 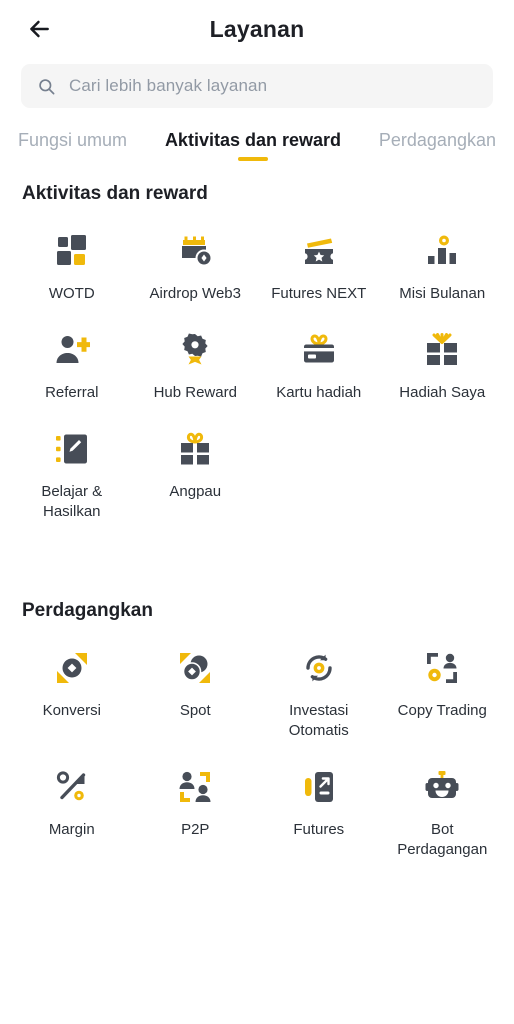 I want to click on service-item-investasi-otomatis: Investasi Otomatis, so click(x=319, y=681).